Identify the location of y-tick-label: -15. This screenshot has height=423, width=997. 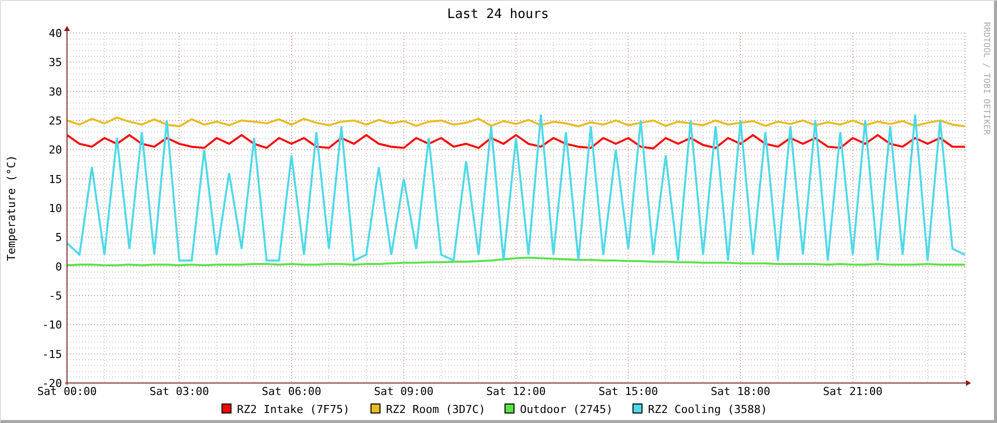
(52, 354).